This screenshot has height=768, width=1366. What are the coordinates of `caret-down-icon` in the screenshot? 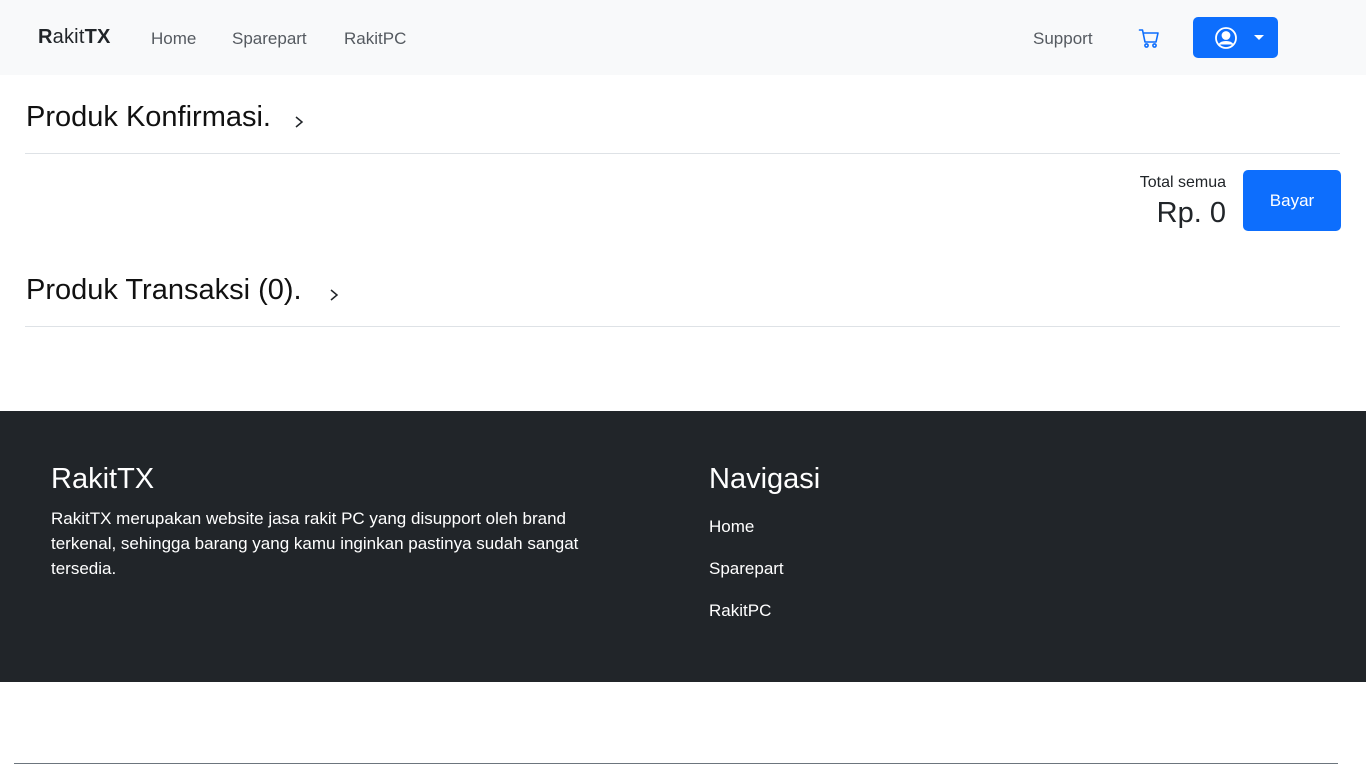 It's located at (1259, 37).